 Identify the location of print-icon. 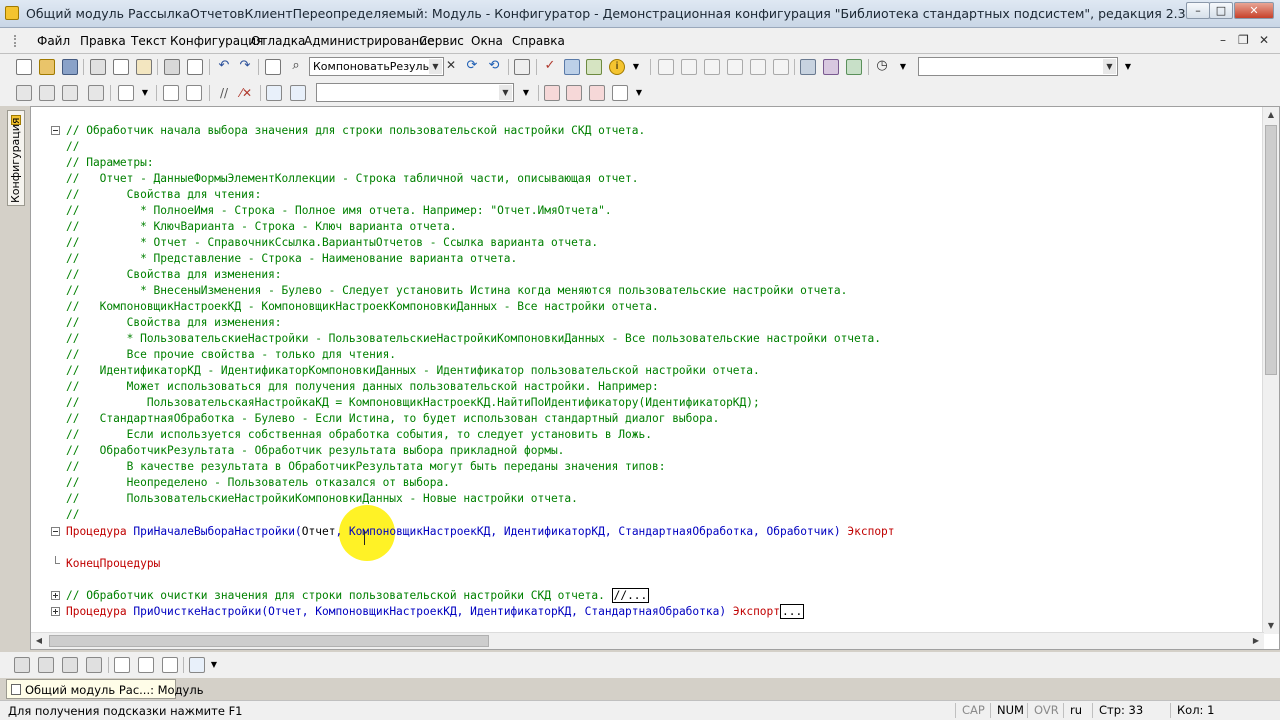
(172, 67).